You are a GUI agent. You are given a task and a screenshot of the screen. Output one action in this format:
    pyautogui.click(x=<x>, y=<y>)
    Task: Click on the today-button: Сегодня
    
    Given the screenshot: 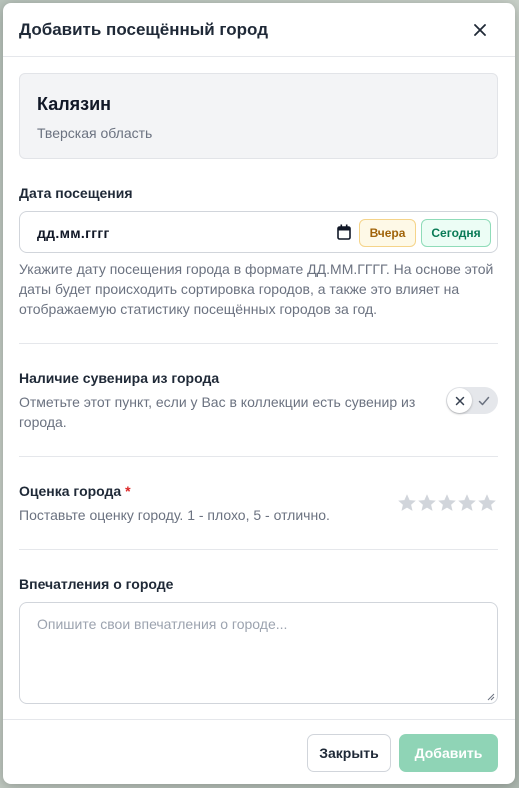 What is the action you would take?
    pyautogui.click(x=456, y=233)
    